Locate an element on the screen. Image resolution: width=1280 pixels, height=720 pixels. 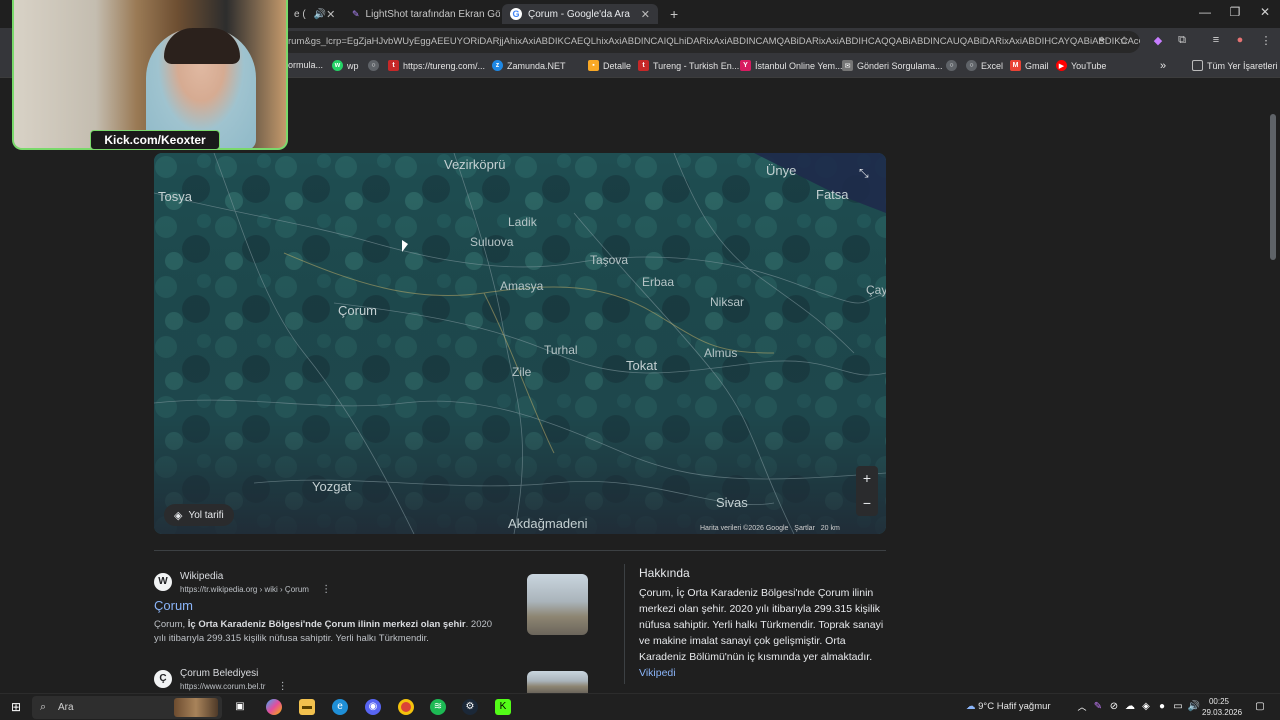
map-label-city: Turhal is located at coordinates (561, 350).